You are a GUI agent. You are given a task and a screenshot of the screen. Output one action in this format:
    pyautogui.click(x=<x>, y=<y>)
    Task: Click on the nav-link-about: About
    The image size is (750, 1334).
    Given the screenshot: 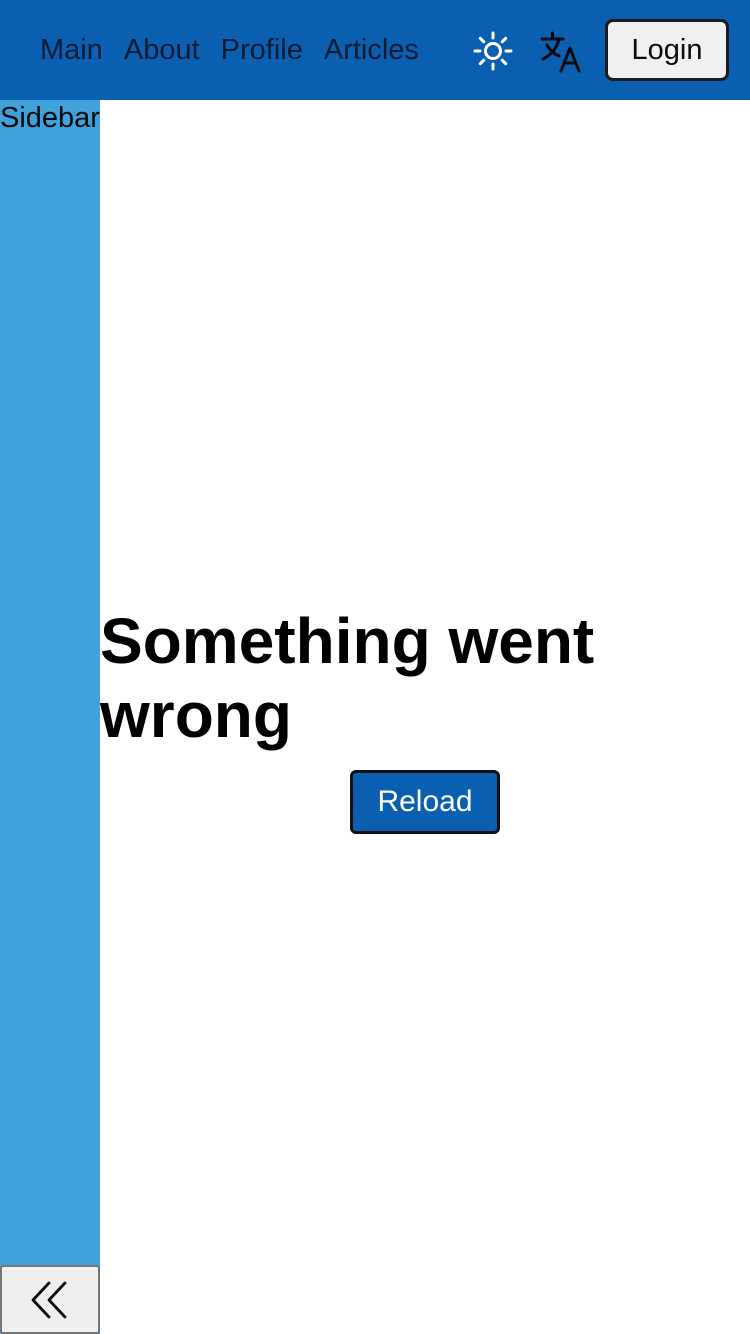 What is the action you would take?
    pyautogui.click(x=162, y=50)
    